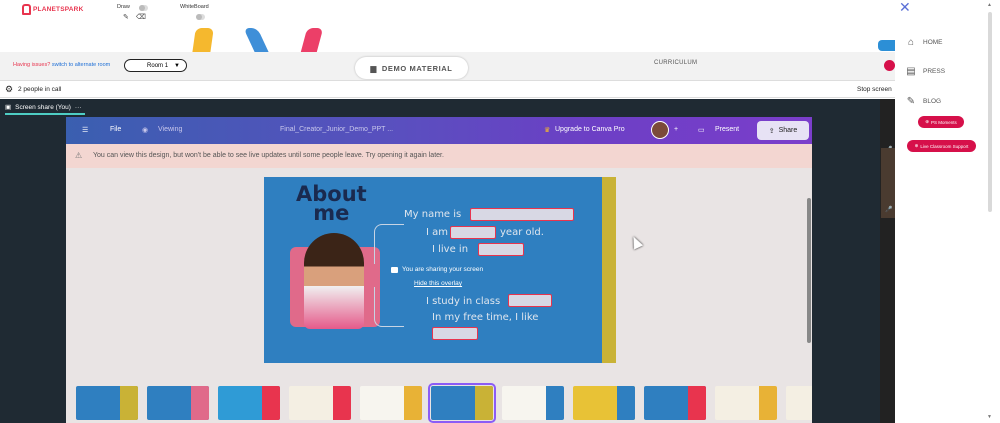  What do you see at coordinates (886, 45) in the screenshot?
I see `side-tab-blue` at bounding box center [886, 45].